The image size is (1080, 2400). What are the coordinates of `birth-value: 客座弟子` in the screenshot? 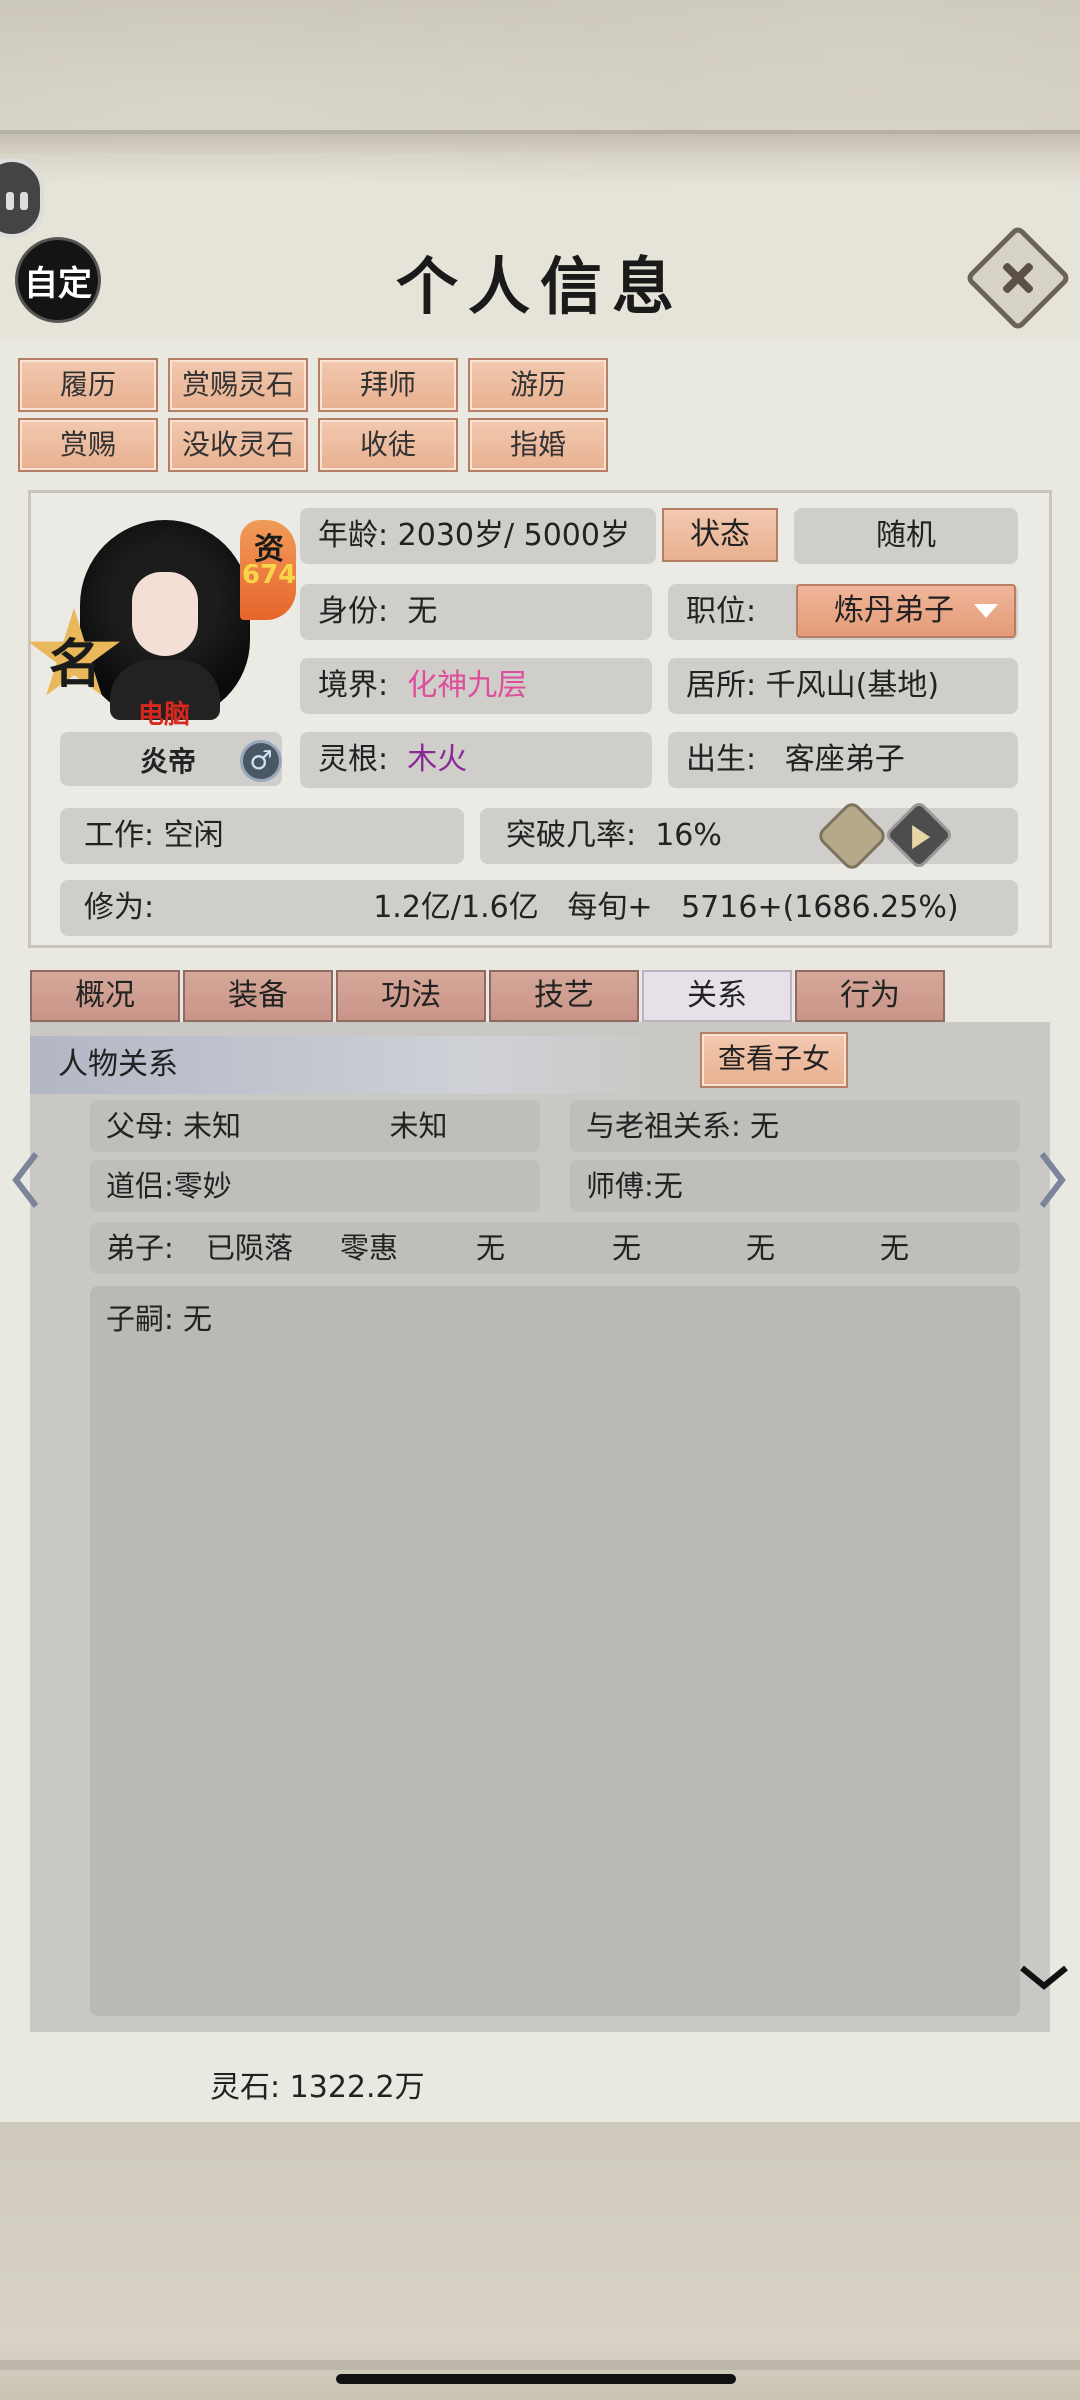 It's located at (844, 759).